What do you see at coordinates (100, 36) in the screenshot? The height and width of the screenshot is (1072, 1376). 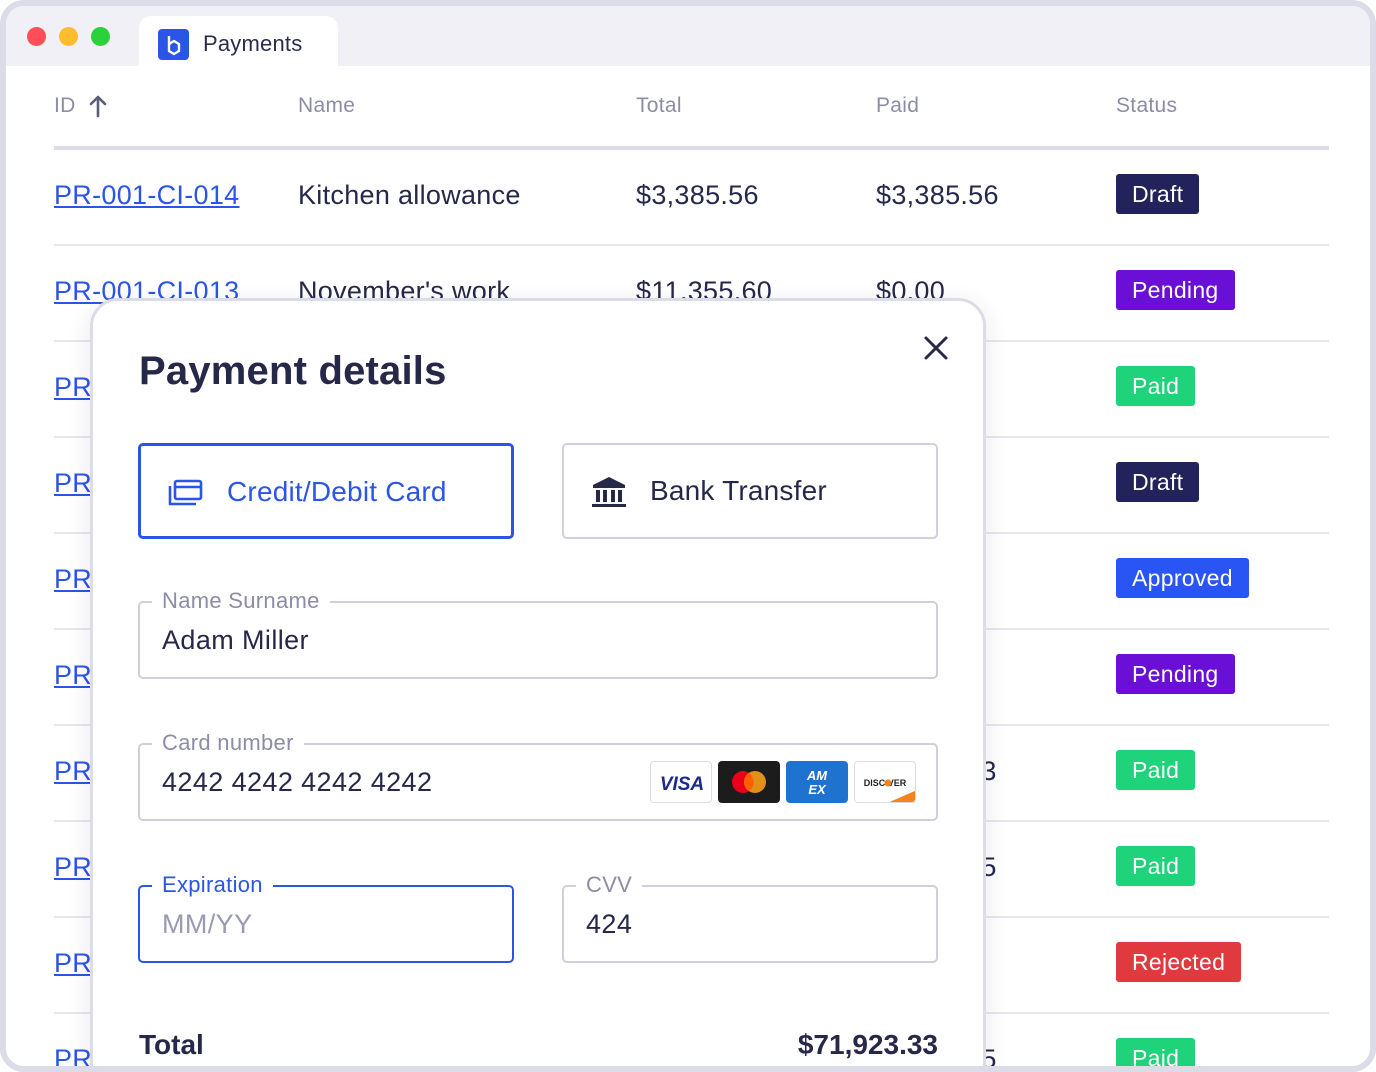 I see `maximize-window-button` at bounding box center [100, 36].